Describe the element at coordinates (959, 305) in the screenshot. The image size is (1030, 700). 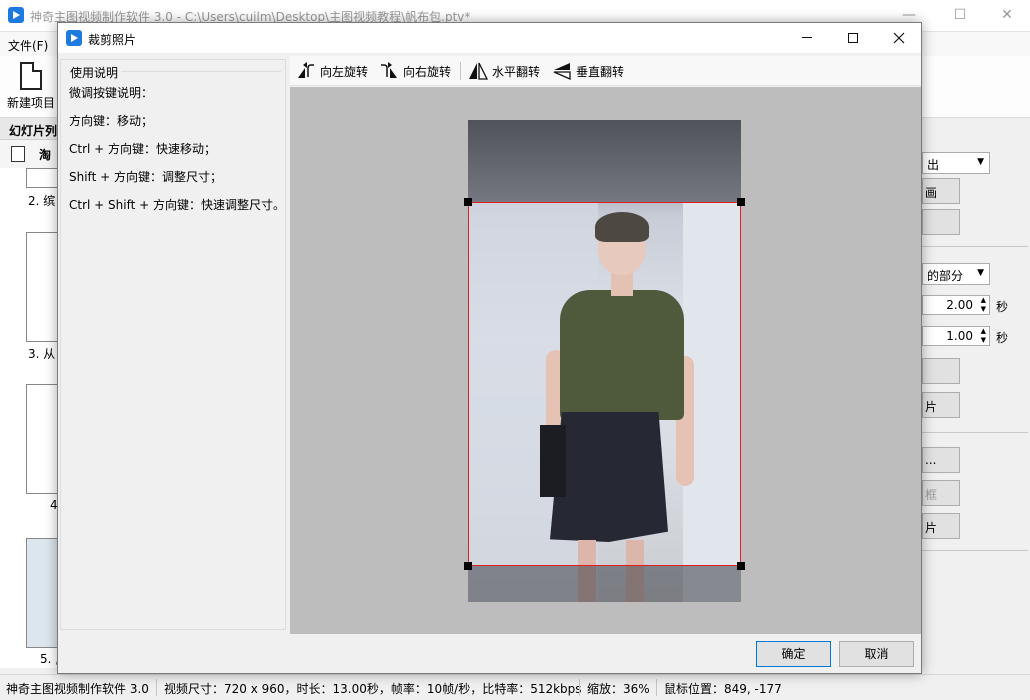
I see `stepper-value: 2.00` at that location.